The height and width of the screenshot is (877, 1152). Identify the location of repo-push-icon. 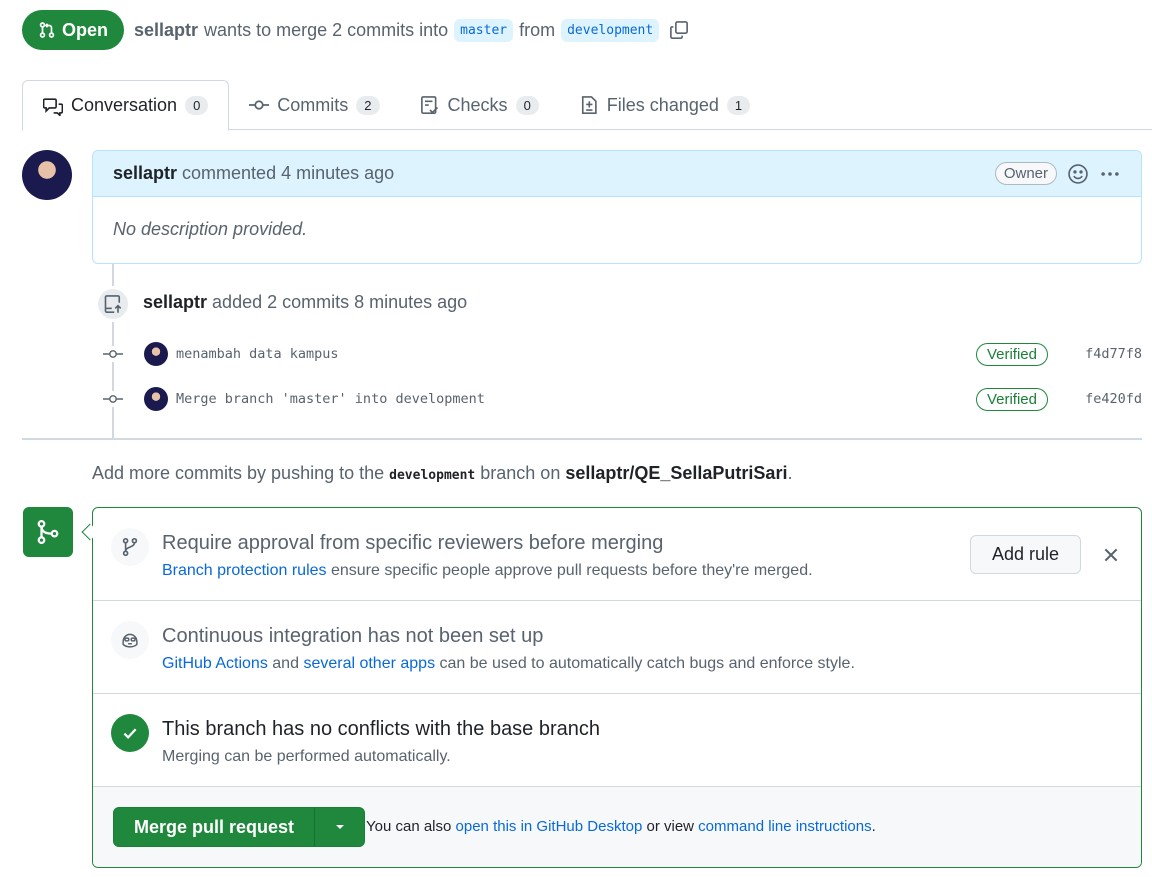
(113, 304).